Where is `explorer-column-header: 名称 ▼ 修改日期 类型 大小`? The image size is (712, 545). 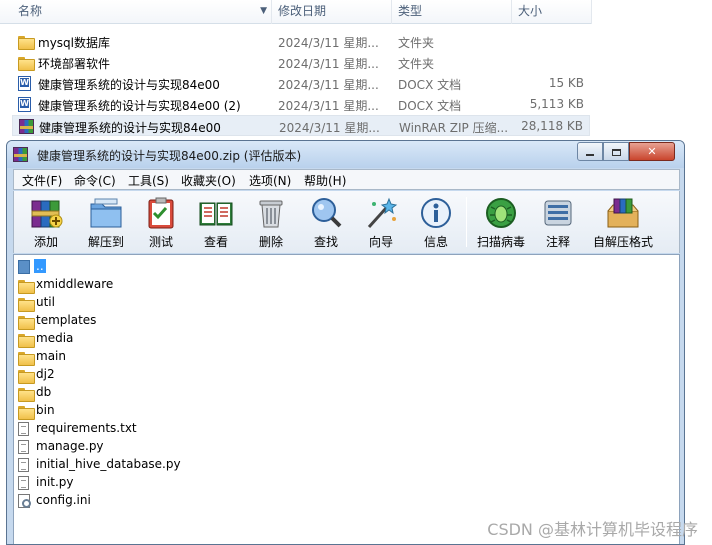 explorer-column-header: 名称 ▼ 修改日期 类型 大小 is located at coordinates (296, 12).